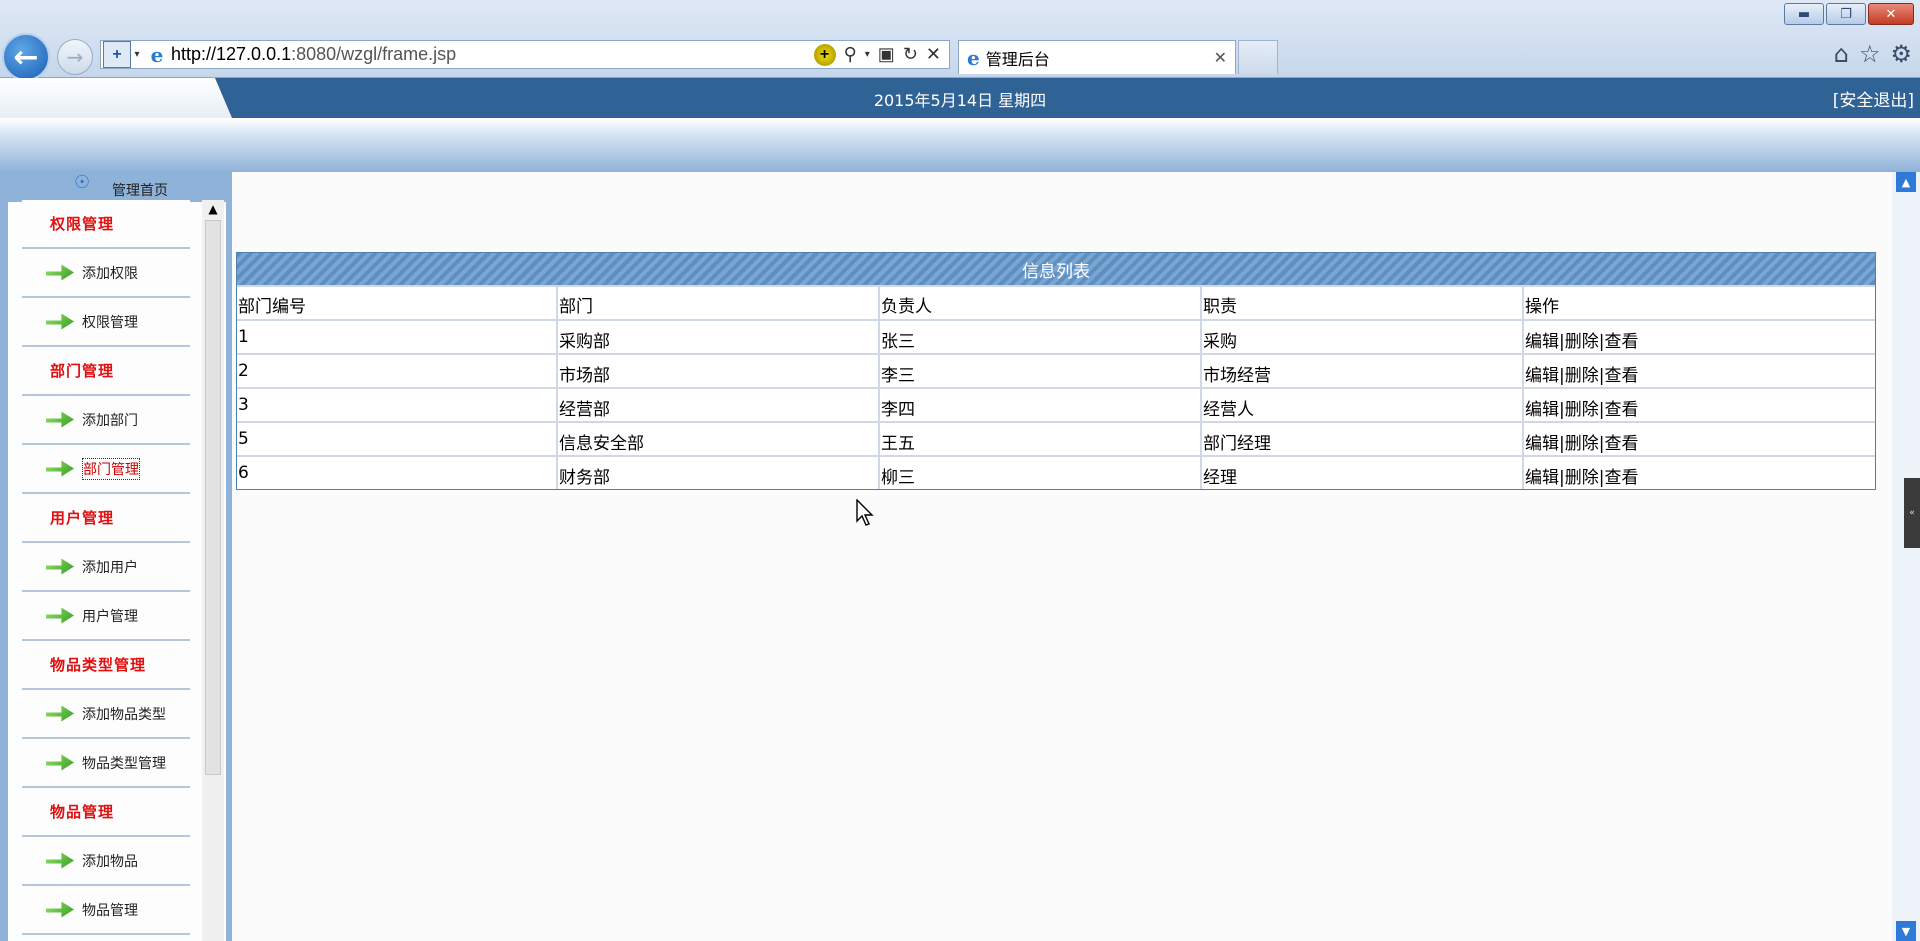 Image resolution: width=1920 pixels, height=941 pixels. I want to click on shield-icon: +, so click(117, 54).